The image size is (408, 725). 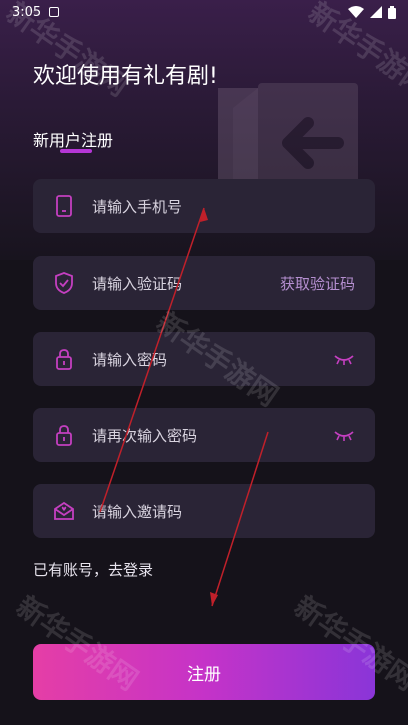 What do you see at coordinates (204, 511) in the screenshot?
I see `invite-code-field: 请输入邀请码` at bounding box center [204, 511].